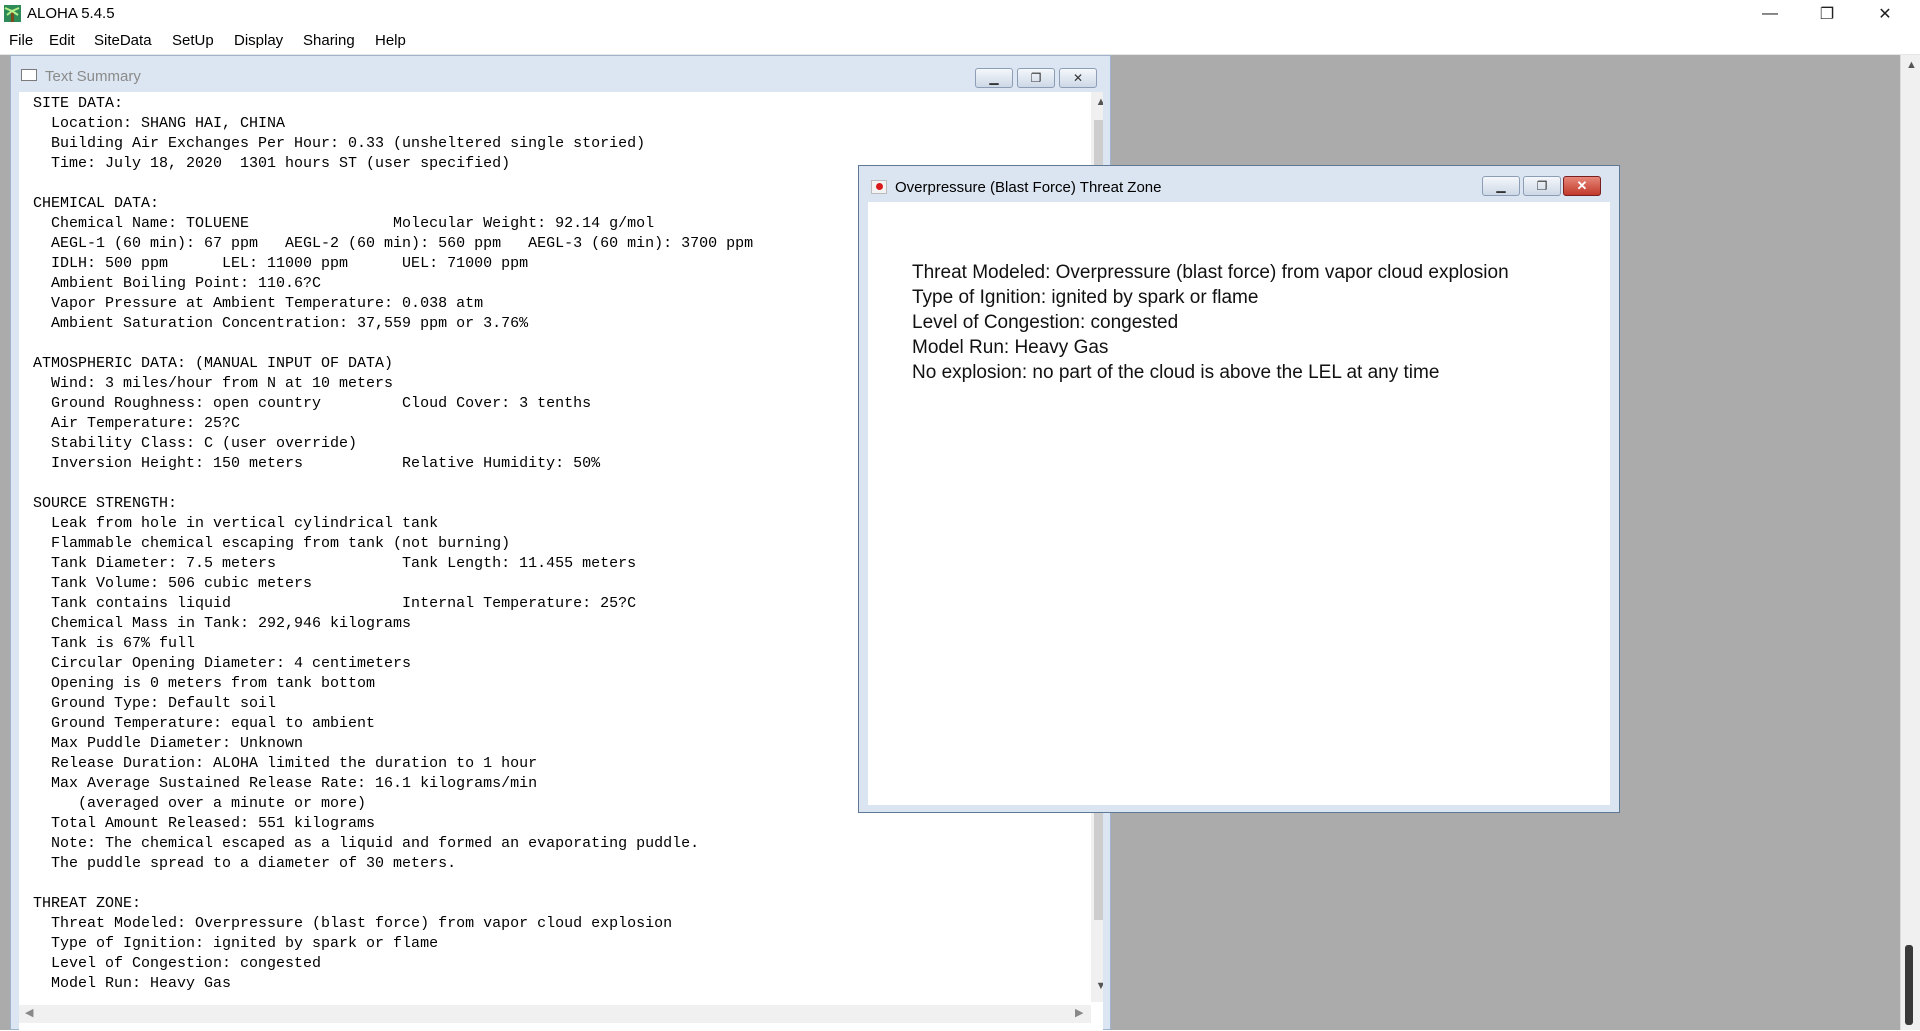 The width and height of the screenshot is (1920, 1031). What do you see at coordinates (155, 703) in the screenshot?
I see `text-summary-line: Ground Type: Default soil` at bounding box center [155, 703].